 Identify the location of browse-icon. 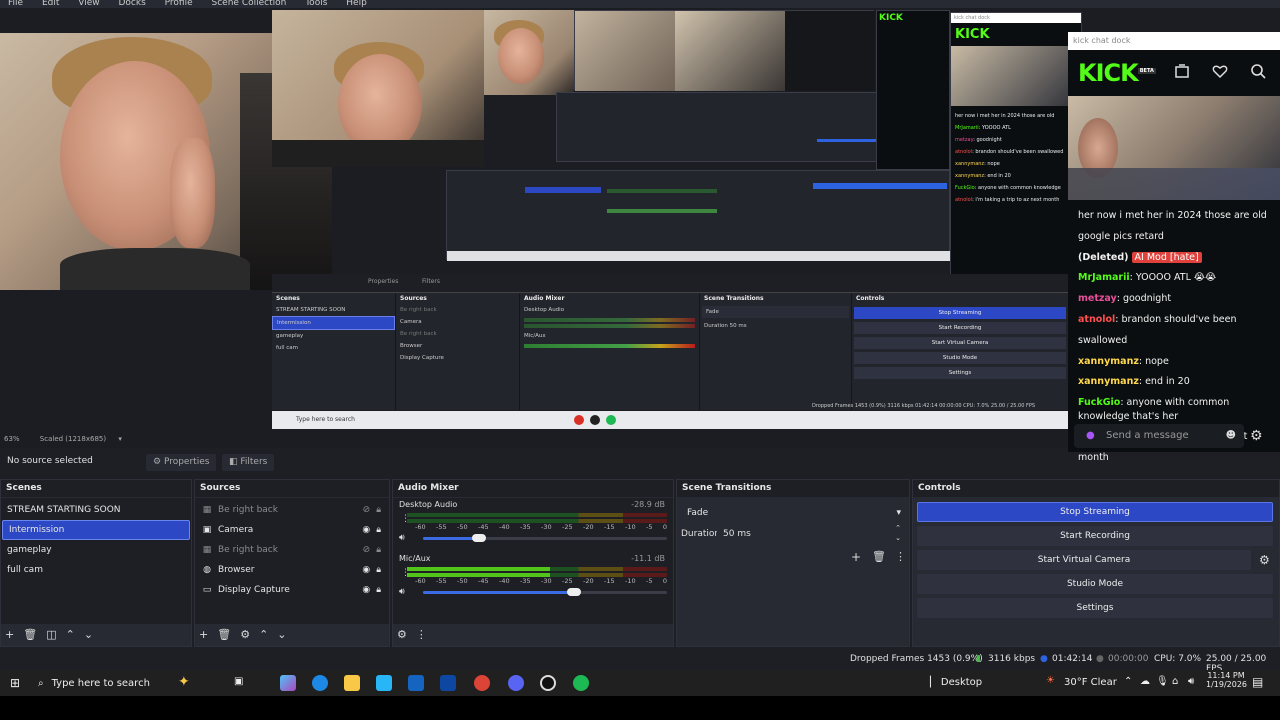
(1182, 73).